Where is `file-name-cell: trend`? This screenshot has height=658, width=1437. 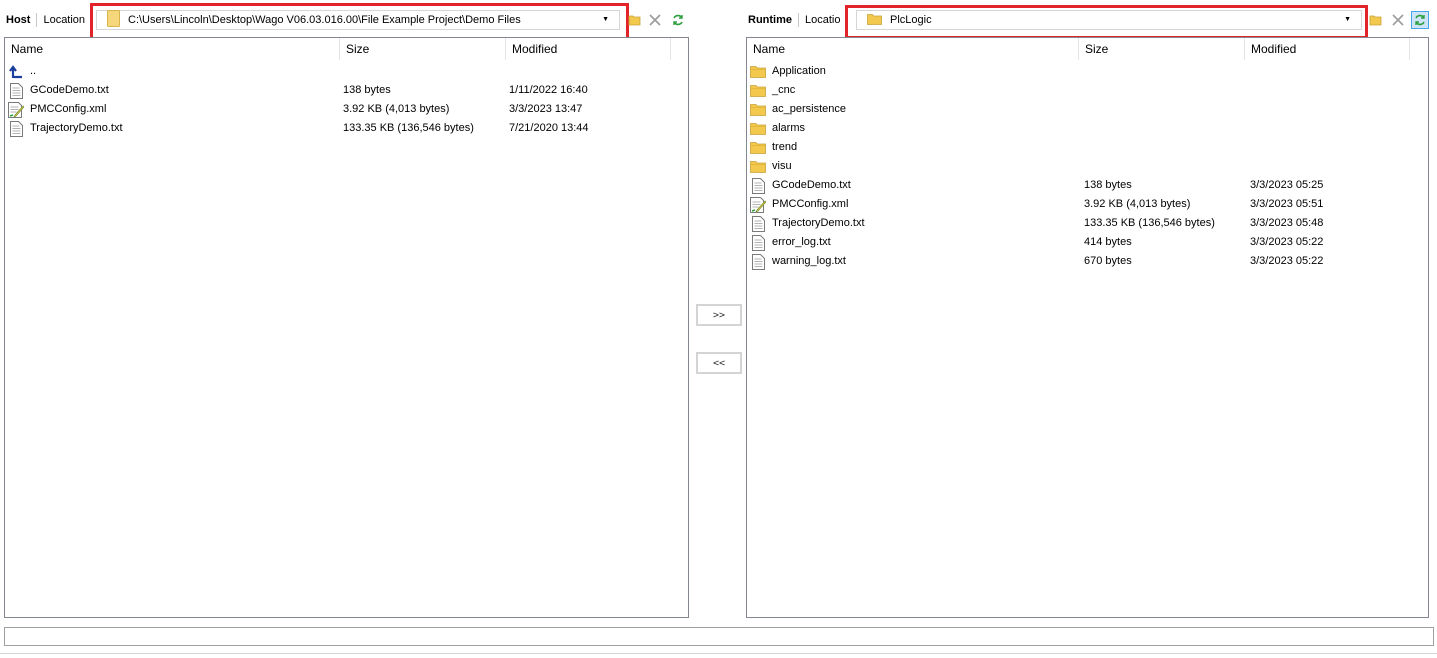
file-name-cell: trend is located at coordinates (773, 147).